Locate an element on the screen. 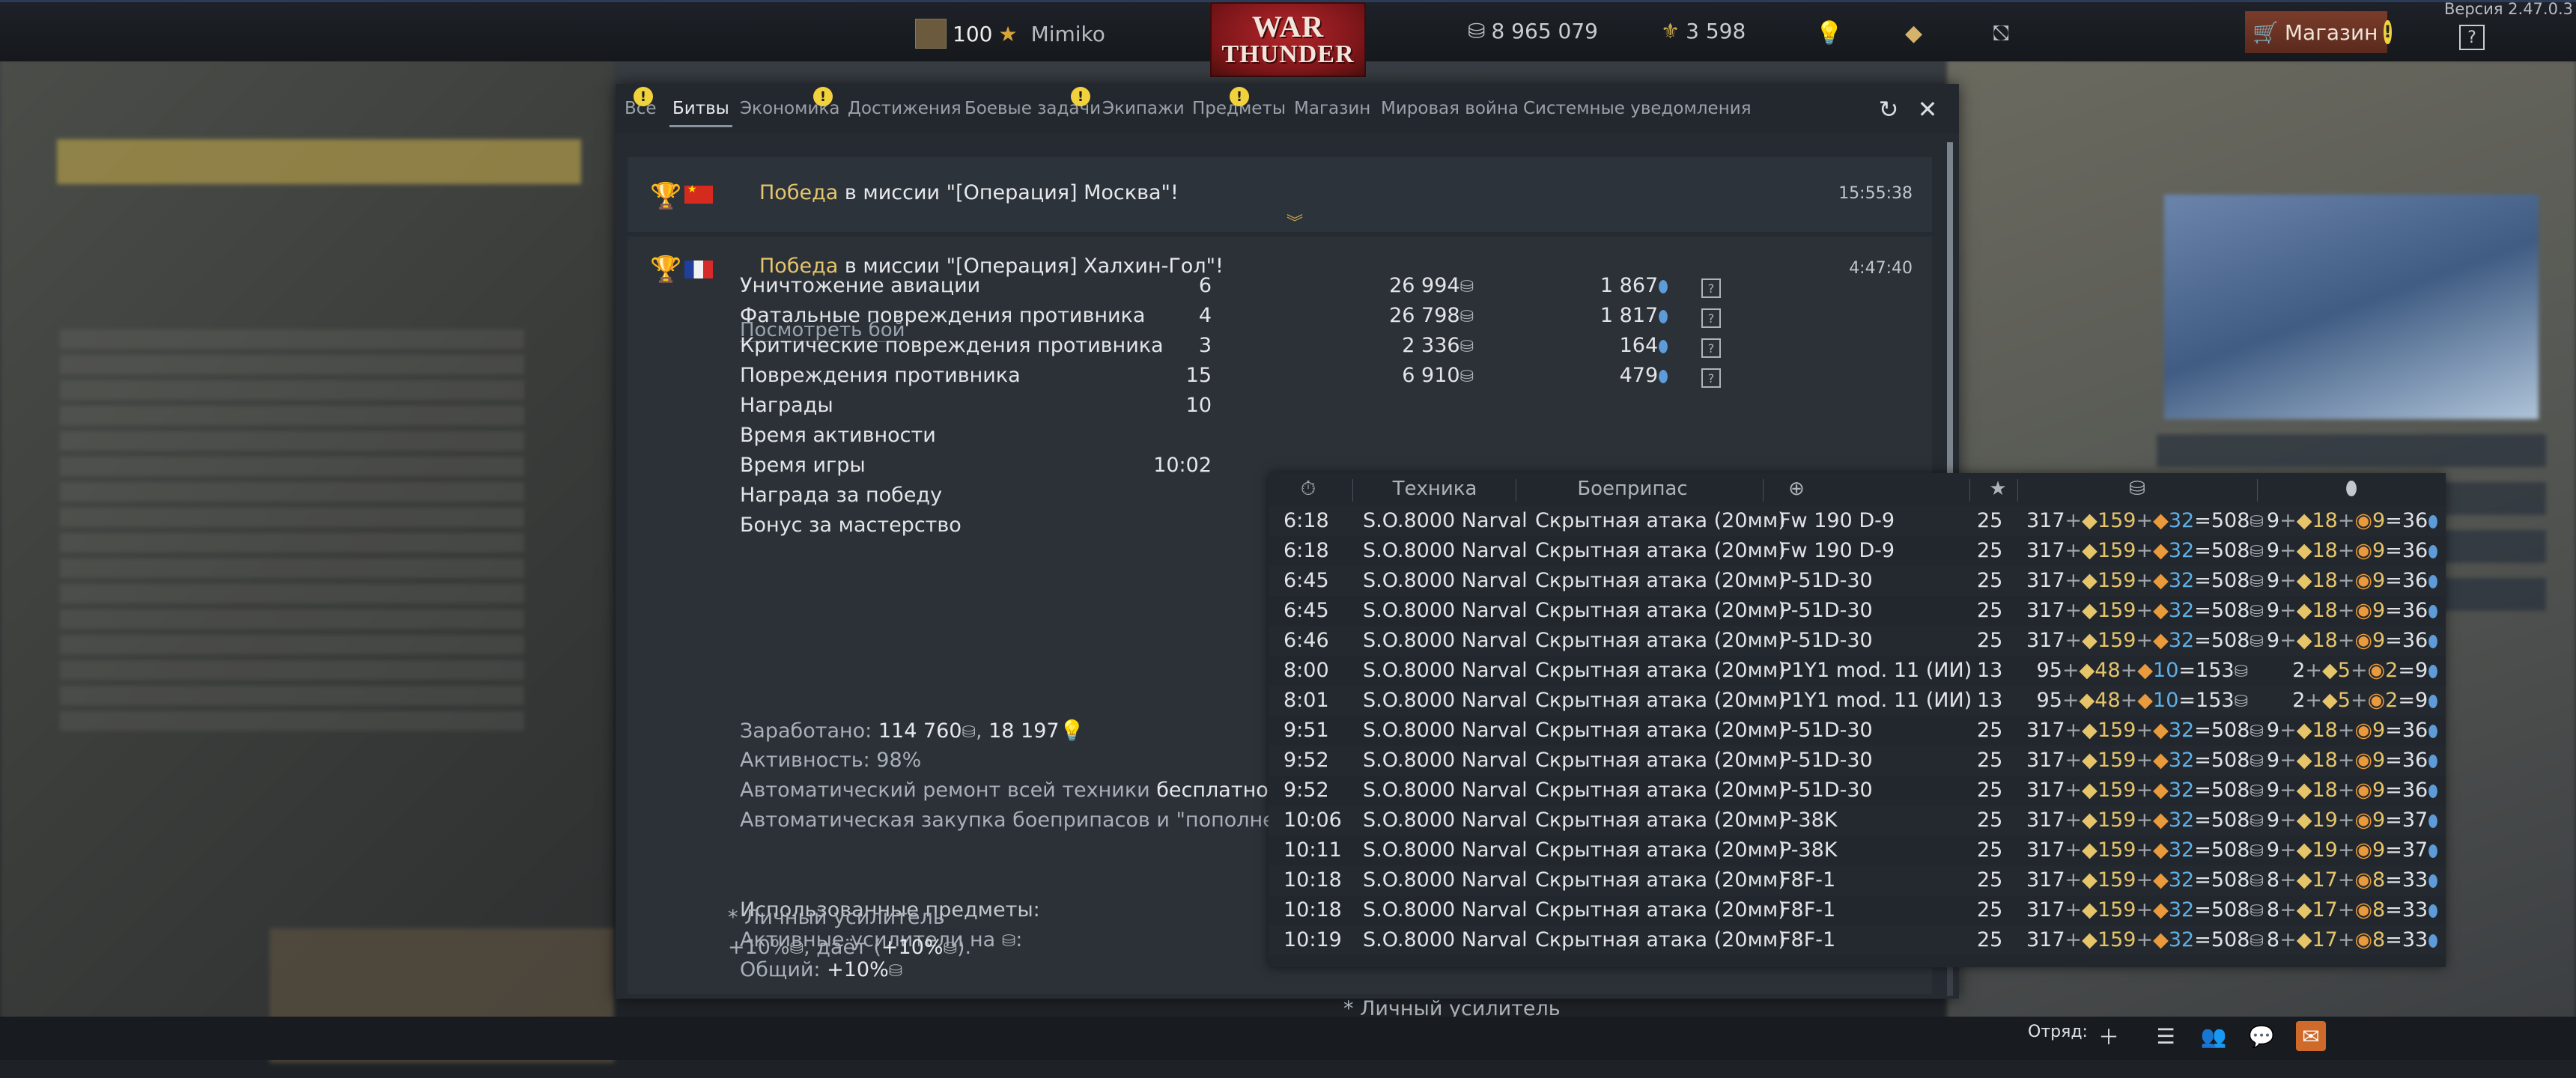 This screenshot has width=2576, height=1078. coupon-icon: ⛞ is located at coordinates (2001, 34).